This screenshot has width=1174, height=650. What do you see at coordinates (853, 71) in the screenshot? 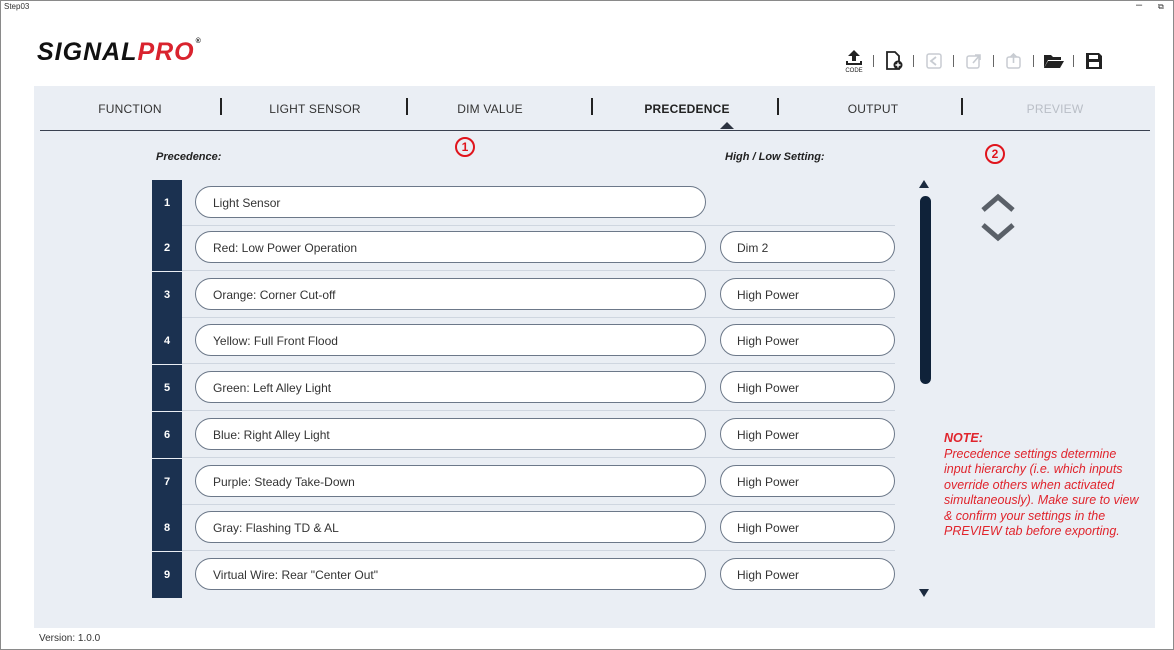
I see `code-label: CODE` at bounding box center [853, 71].